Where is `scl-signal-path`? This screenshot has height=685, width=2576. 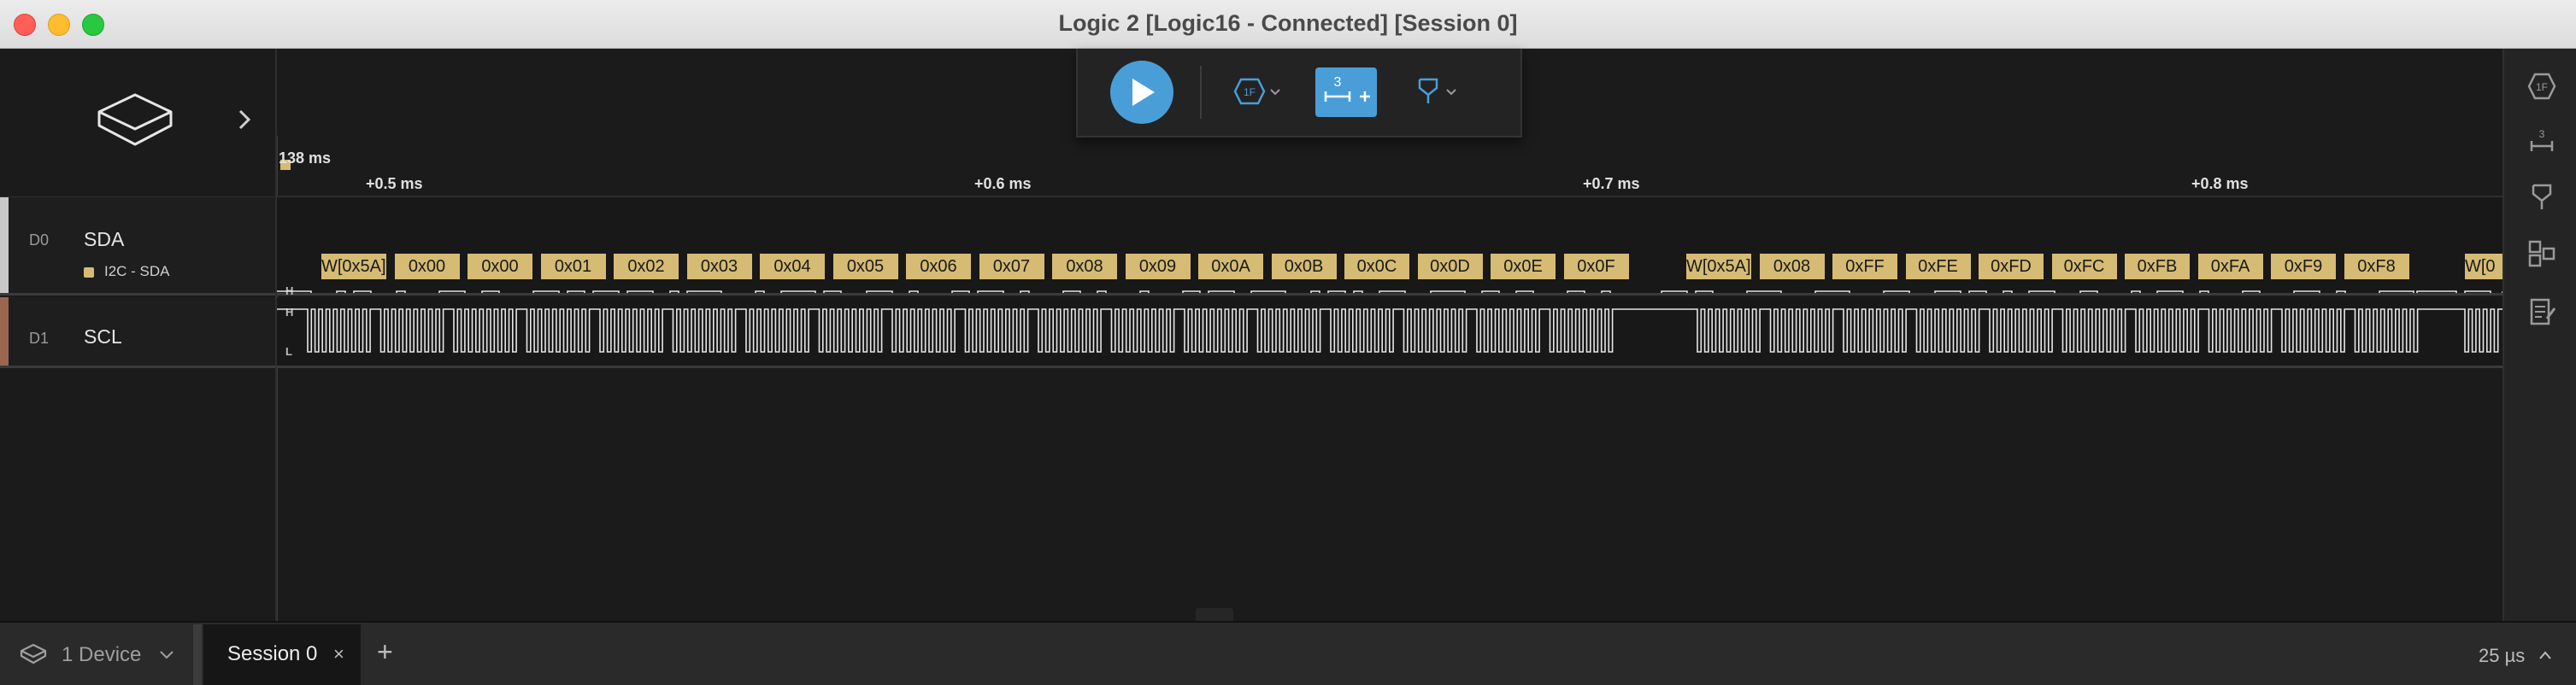
scl-signal-path is located at coordinates (1389, 330).